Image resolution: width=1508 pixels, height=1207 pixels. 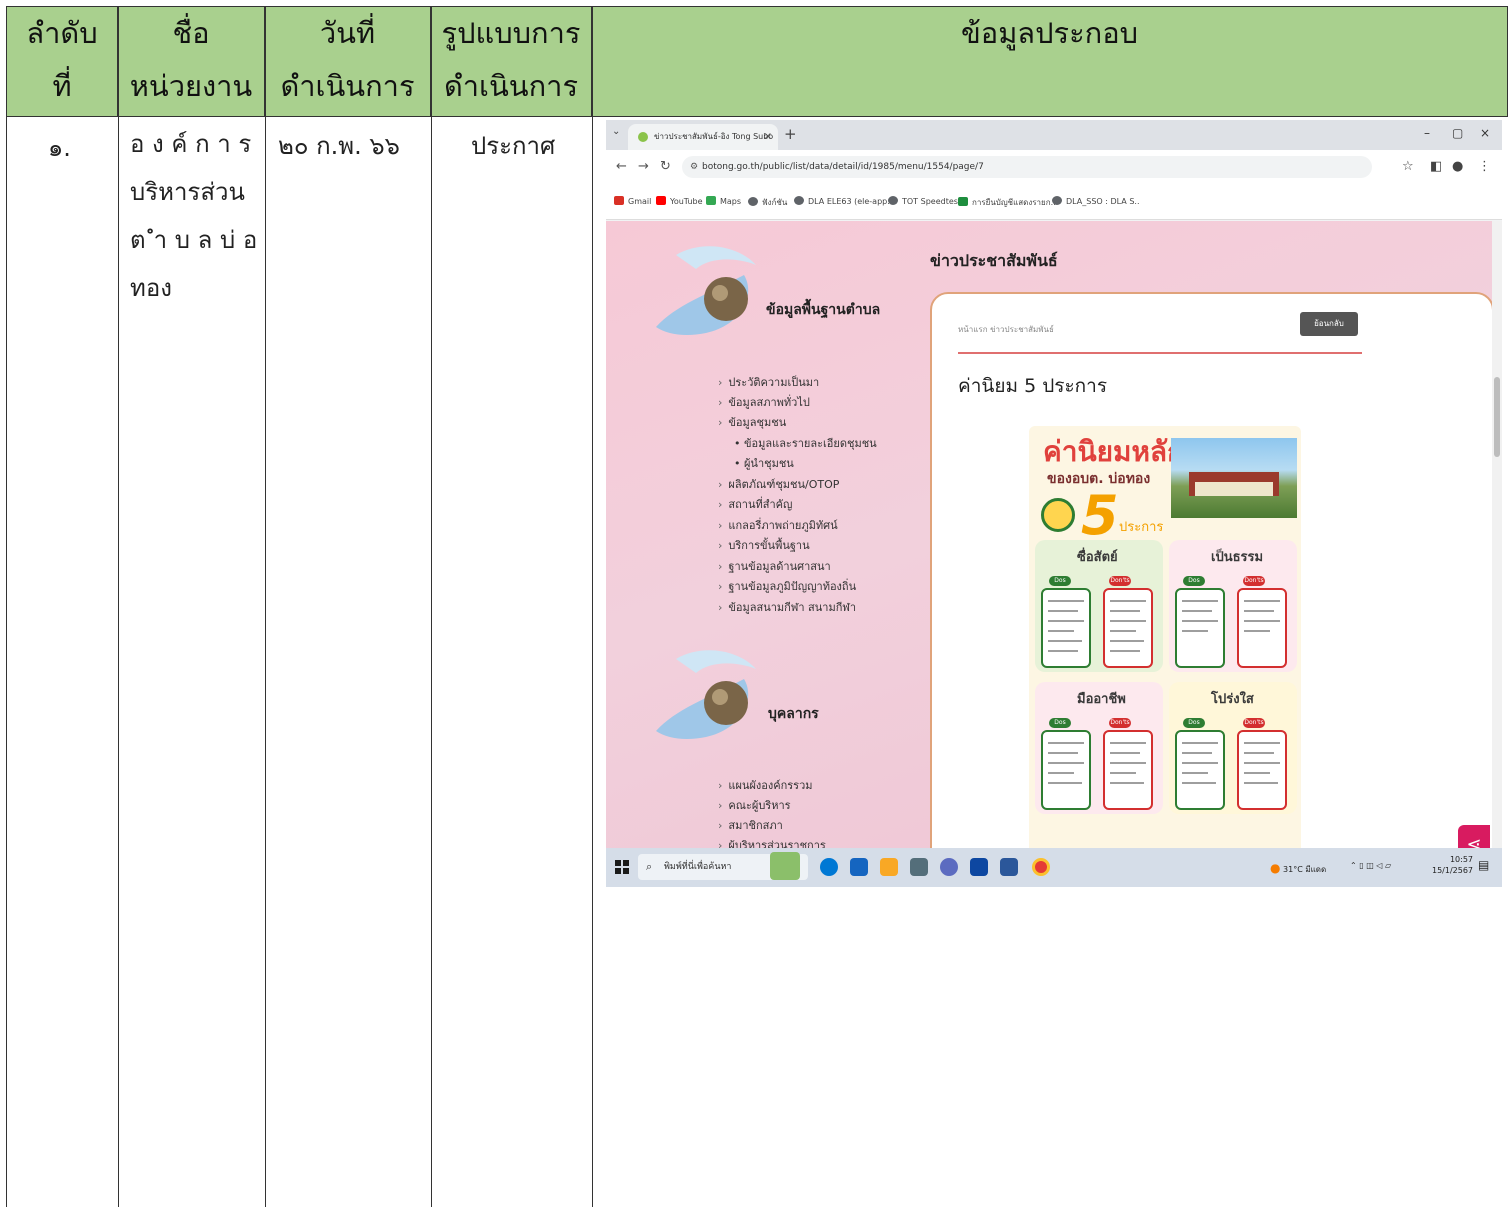 What do you see at coordinates (513, 146) in the screenshot?
I see `operation-format: ประกาศ` at bounding box center [513, 146].